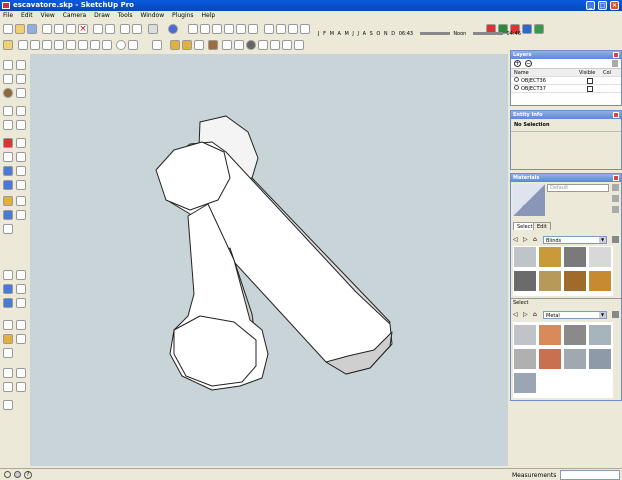 The image size is (622, 480). What do you see at coordinates (83, 45) in the screenshot?
I see `scale-icon` at bounding box center [83, 45].